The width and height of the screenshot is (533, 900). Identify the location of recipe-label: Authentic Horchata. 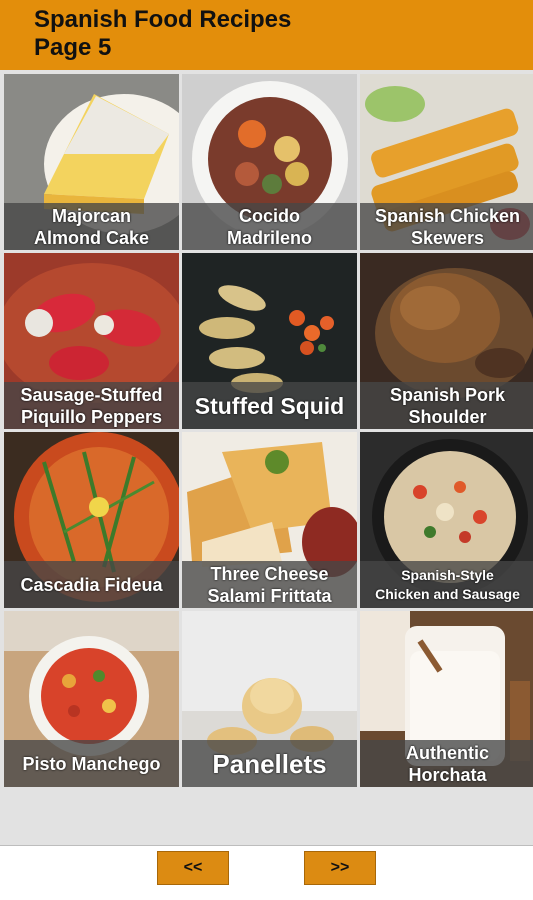
(446, 763).